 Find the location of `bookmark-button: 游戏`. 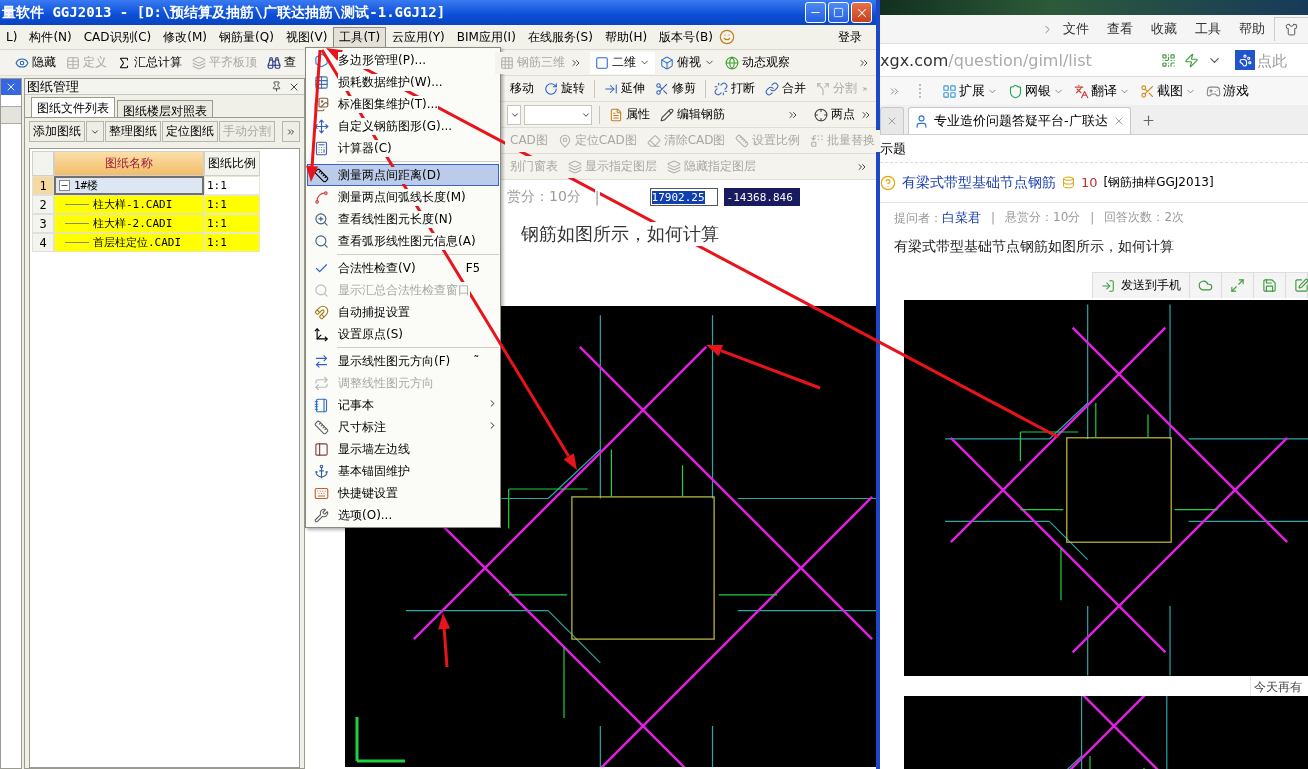

bookmark-button: 游戏 is located at coordinates (1227, 91).